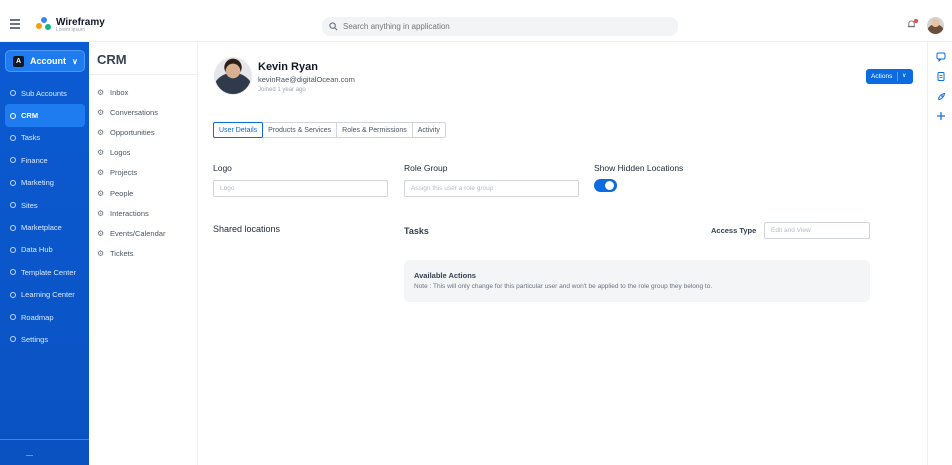 This screenshot has height=465, width=952. Describe the element at coordinates (609, 185) in the screenshot. I see `toggle-knob` at that location.